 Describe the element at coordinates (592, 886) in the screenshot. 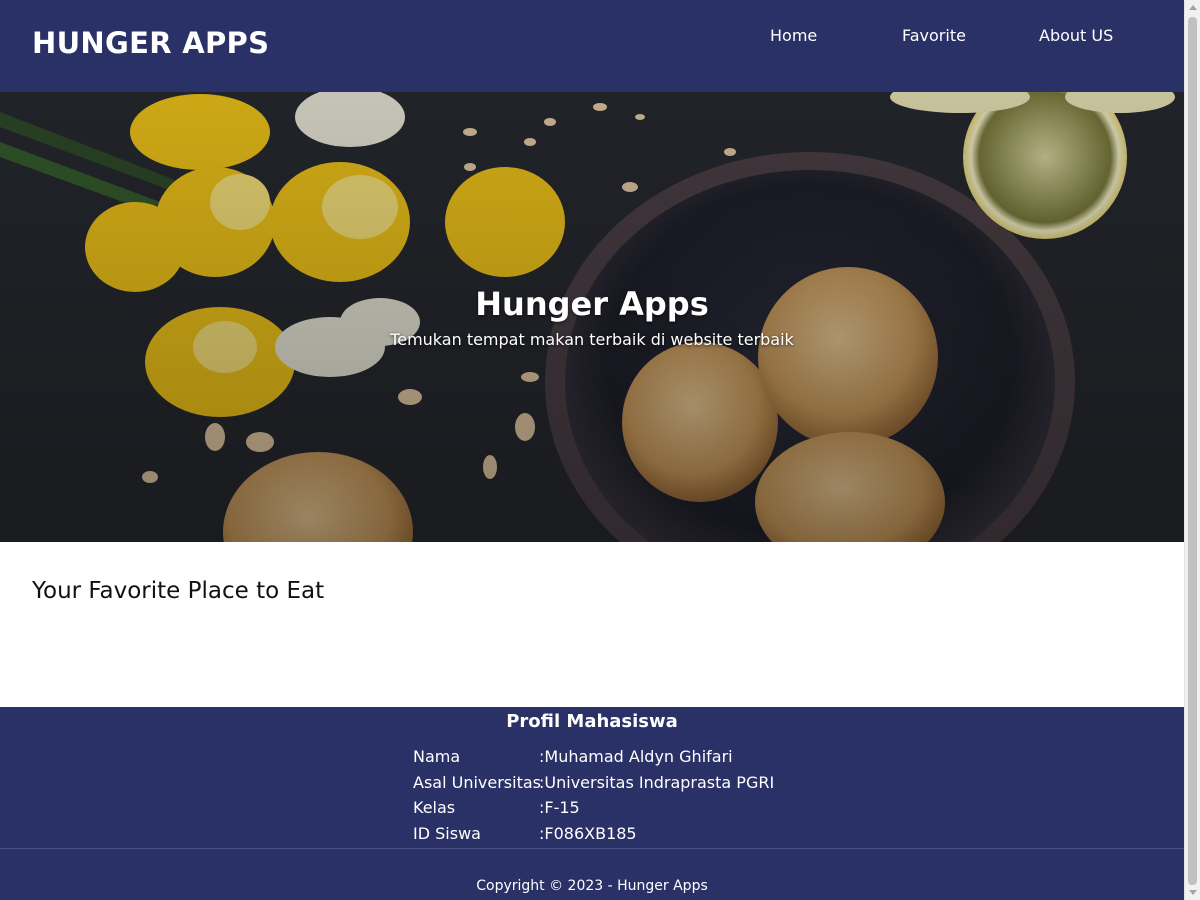

I see `copyright-text: Copyright © 2023 - Hunger Apps` at that location.